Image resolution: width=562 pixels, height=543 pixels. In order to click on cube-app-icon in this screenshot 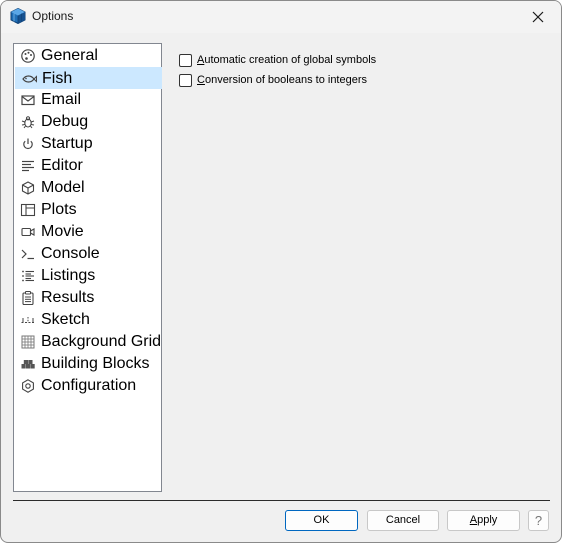, I will do `click(18, 16)`.